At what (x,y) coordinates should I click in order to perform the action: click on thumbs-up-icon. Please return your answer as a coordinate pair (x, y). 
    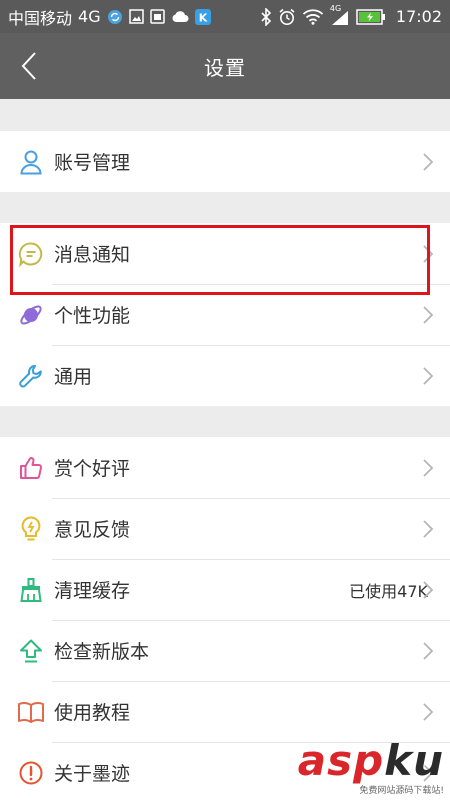
    Looking at the image, I should click on (31, 468).